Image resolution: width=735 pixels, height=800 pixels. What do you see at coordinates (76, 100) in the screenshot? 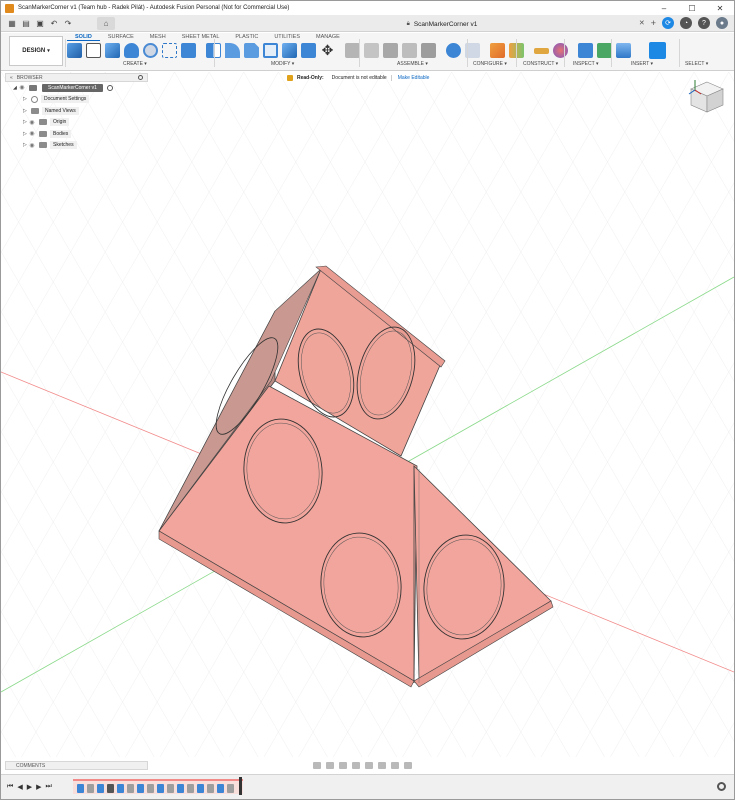
I see `browser-item-document-settings: ▷ Document Settings` at bounding box center [76, 100].